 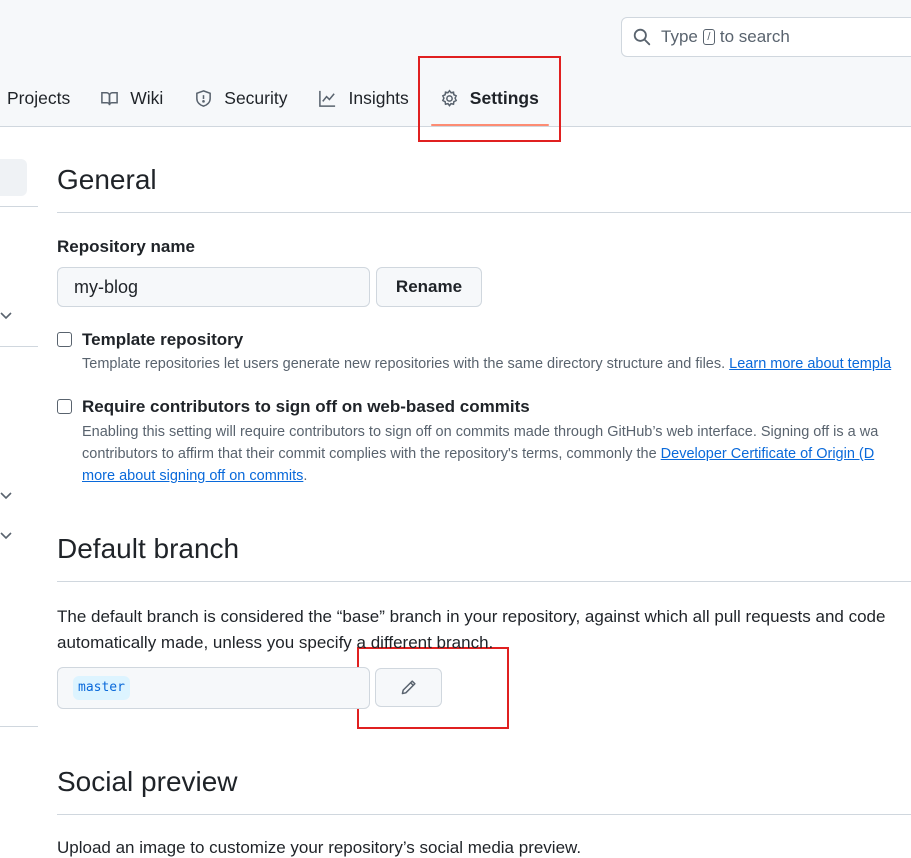 What do you see at coordinates (810, 364) in the screenshot?
I see `learn-more-templates-link: Learn more about templa` at bounding box center [810, 364].